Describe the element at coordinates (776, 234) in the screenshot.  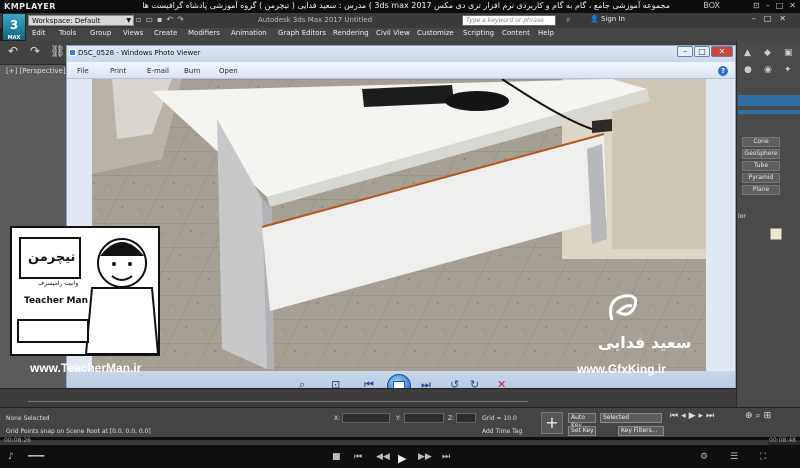
I see `object-color-swatch` at that location.